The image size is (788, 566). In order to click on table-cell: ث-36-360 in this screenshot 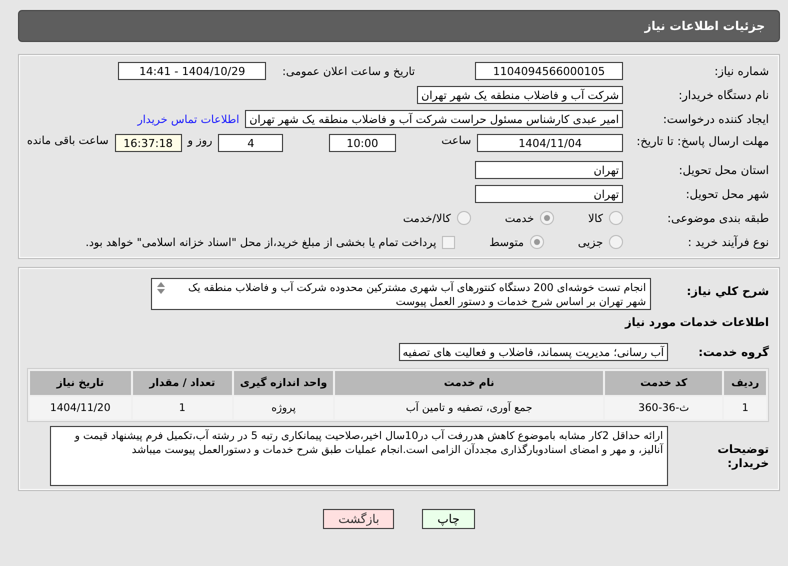, I will do `click(663, 408)`.